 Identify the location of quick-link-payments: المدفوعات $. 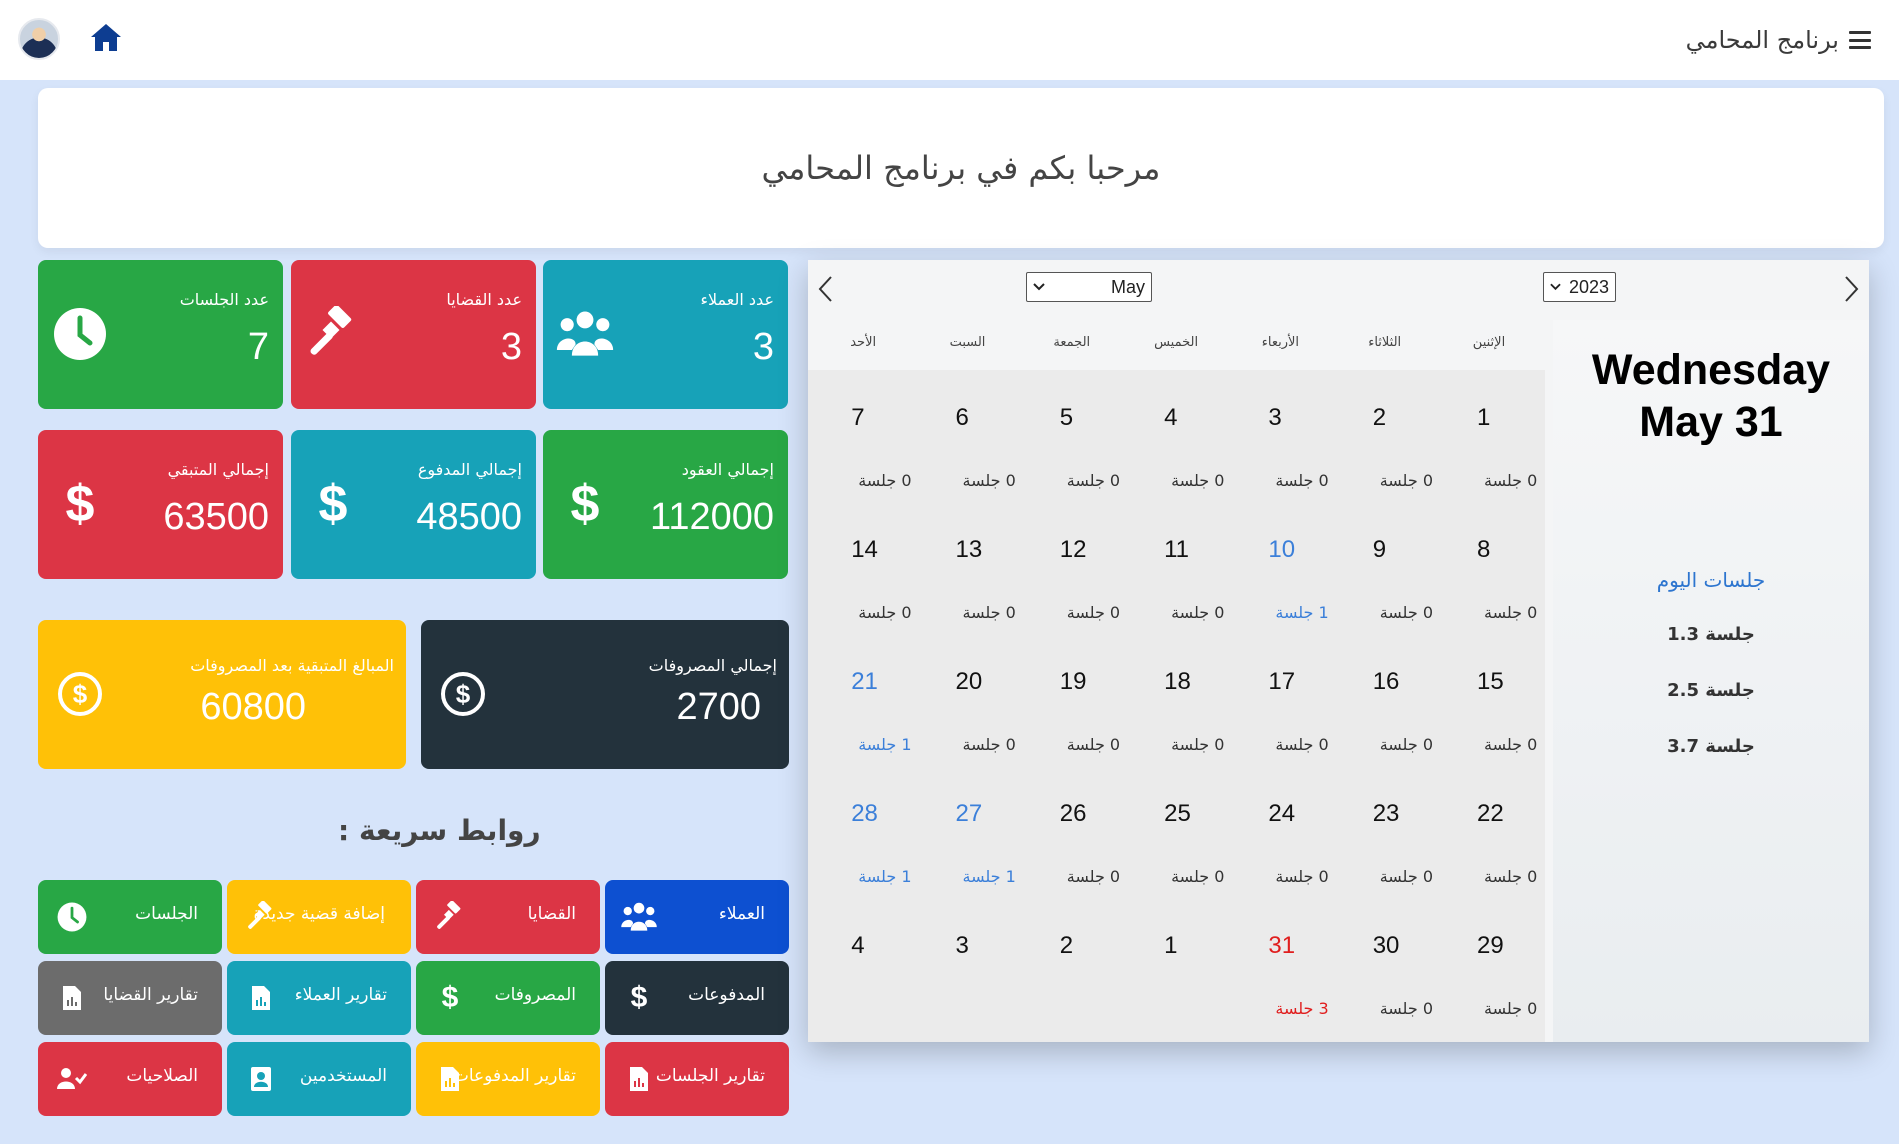
(697, 998).